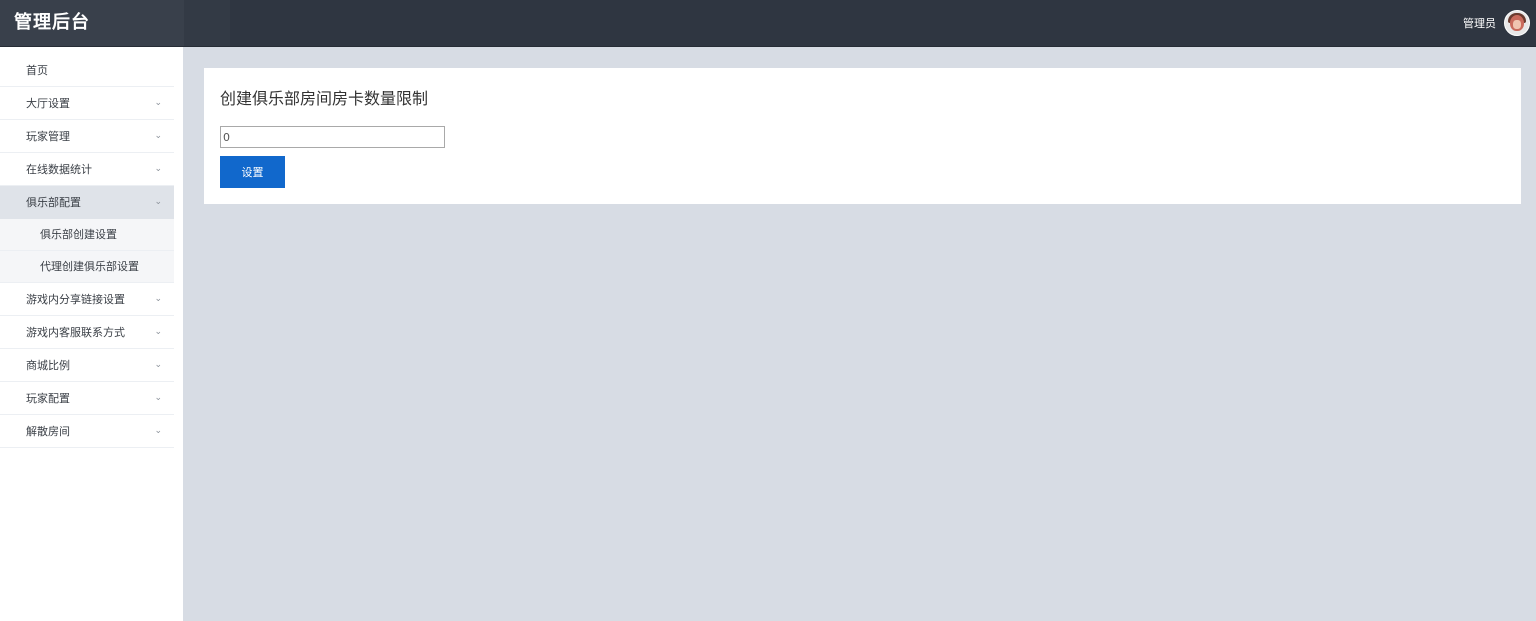 Image resolution: width=1536 pixels, height=621 pixels. What do you see at coordinates (87, 136) in the screenshot?
I see `sidebar-item-player-management: 玩家管理 ⌄` at bounding box center [87, 136].